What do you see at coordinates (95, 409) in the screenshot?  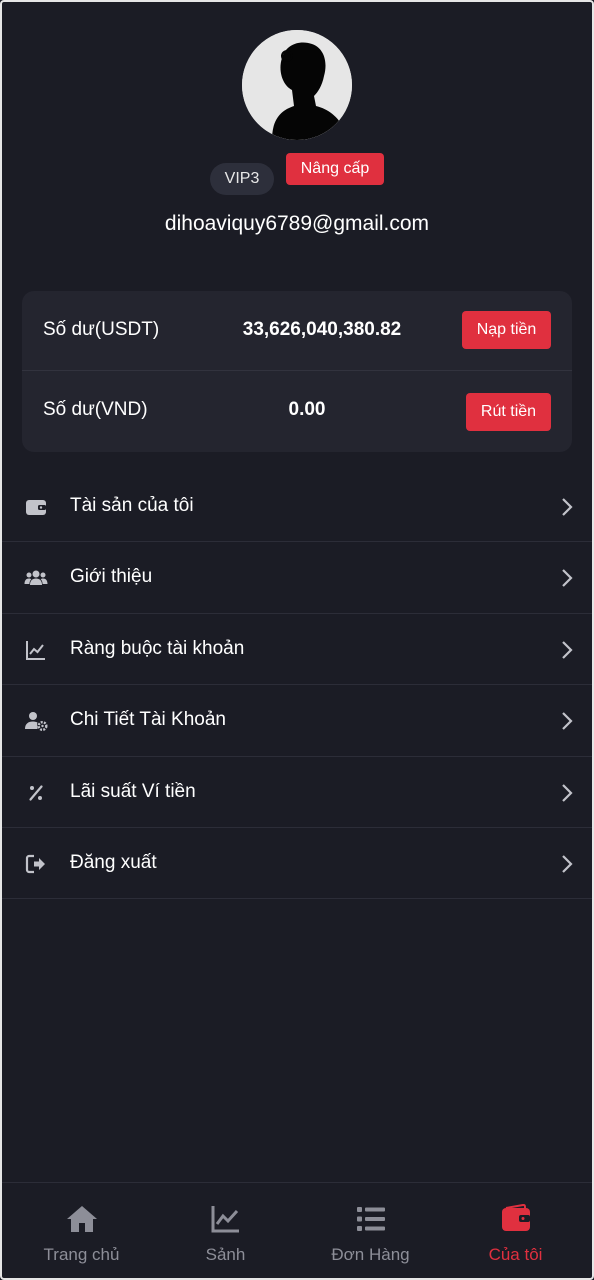 I see `balance-label: Số dư(VND)` at bounding box center [95, 409].